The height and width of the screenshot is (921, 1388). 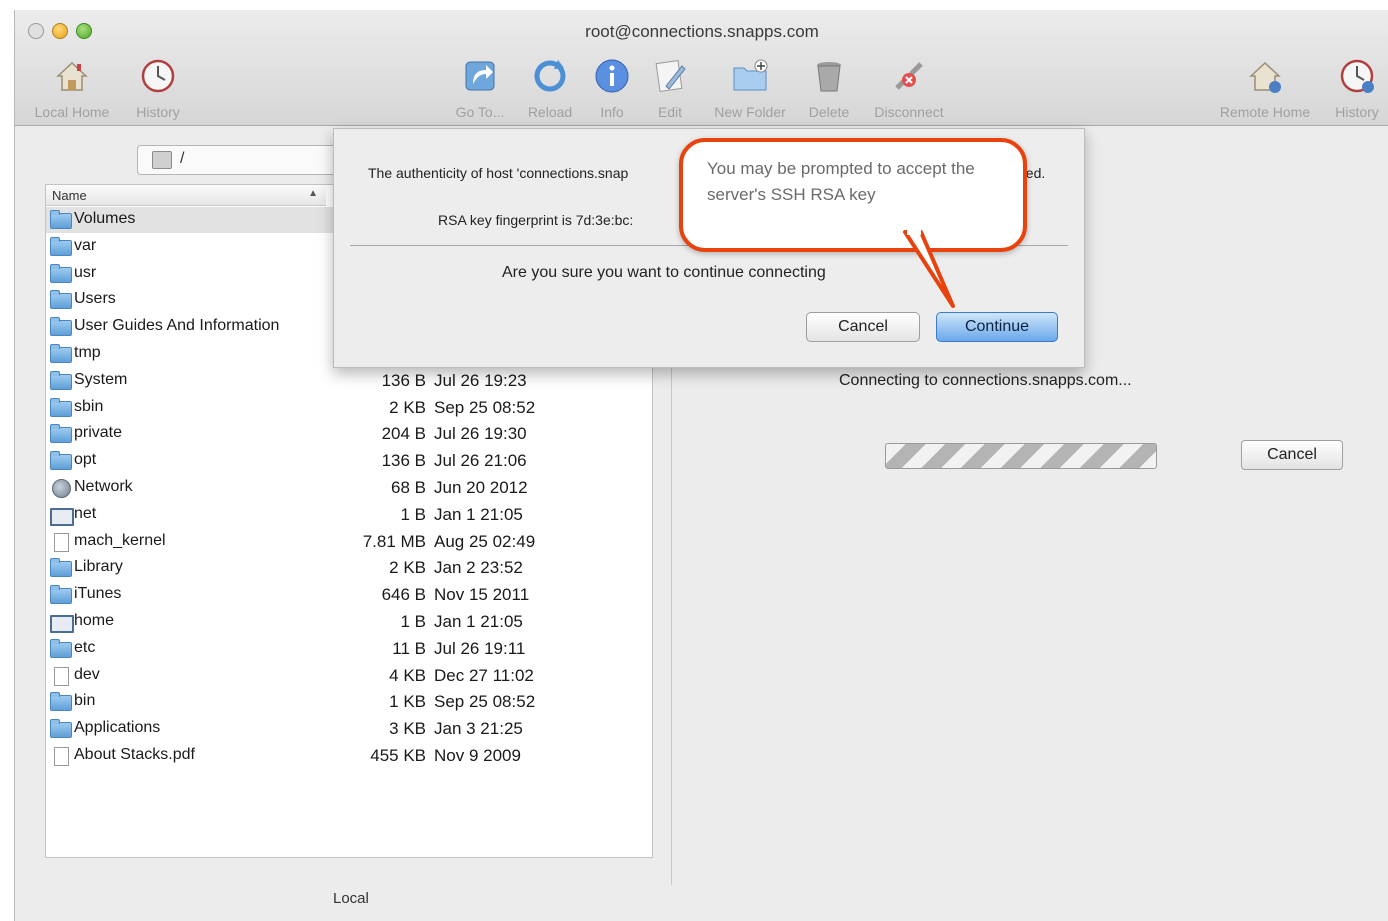 What do you see at coordinates (909, 76) in the screenshot?
I see `disconnect-icon` at bounding box center [909, 76].